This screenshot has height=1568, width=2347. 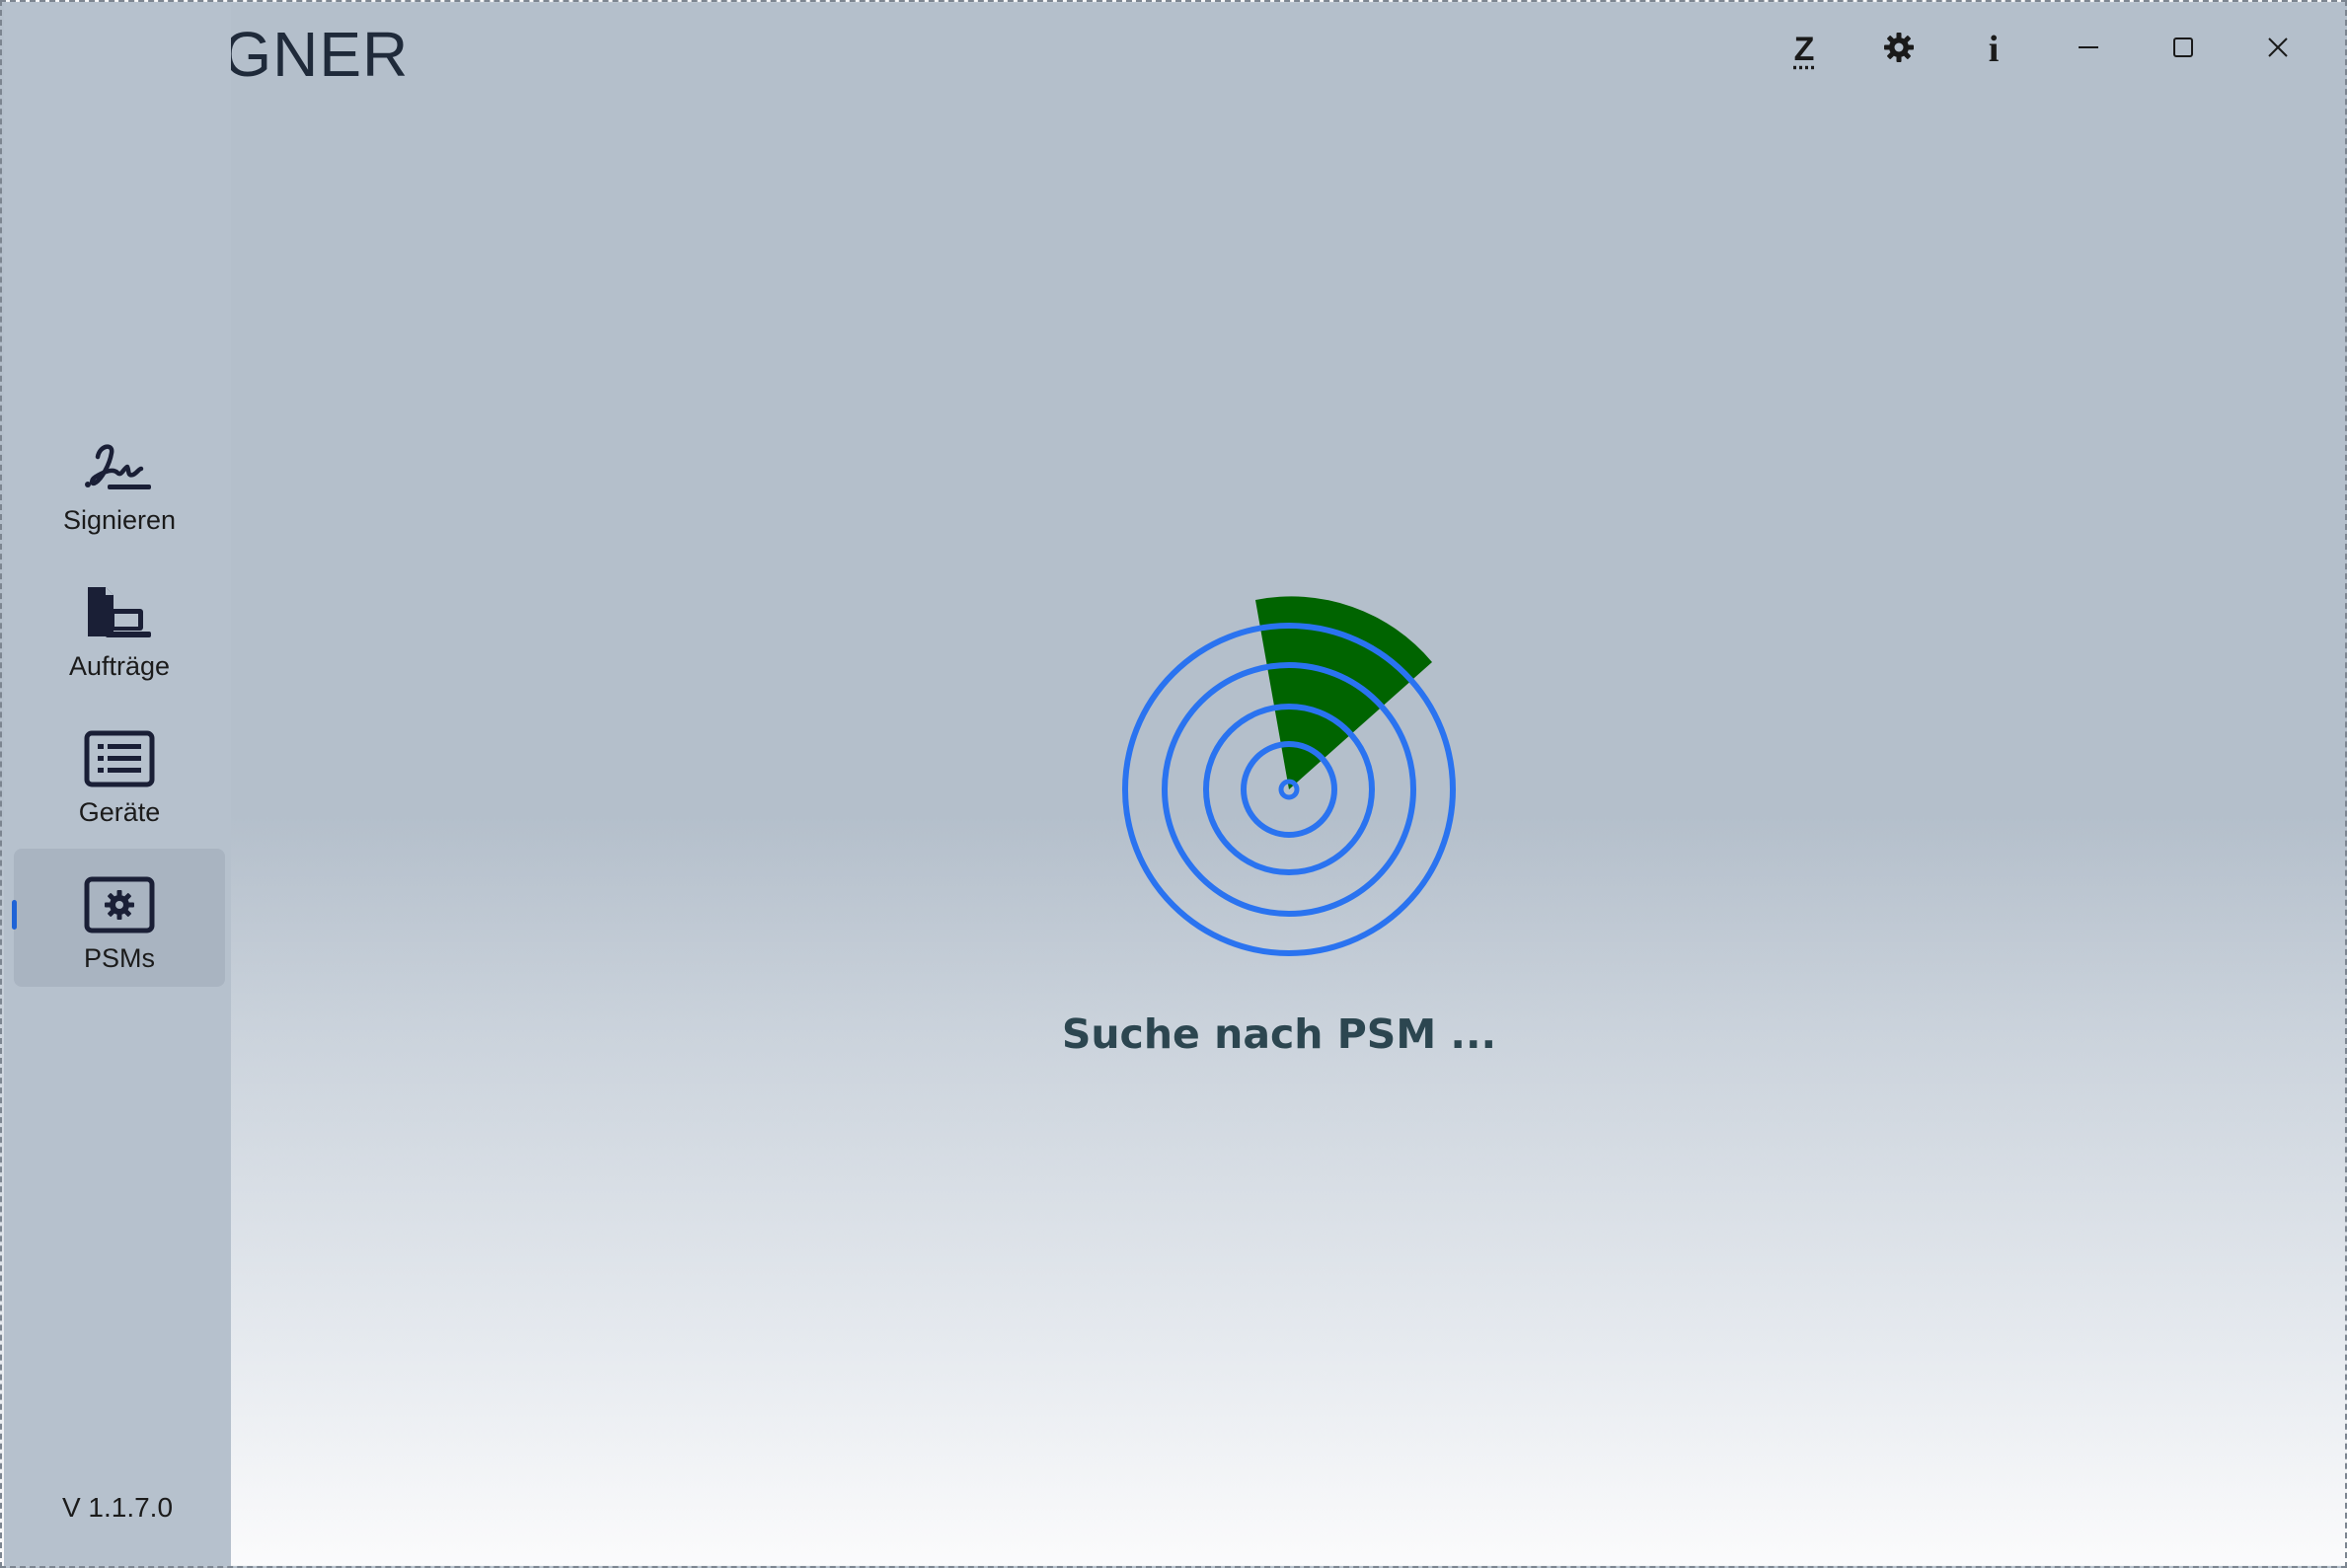 What do you see at coordinates (119, 666) in the screenshot?
I see `sidebar-item-label: Aufträge` at bounding box center [119, 666].